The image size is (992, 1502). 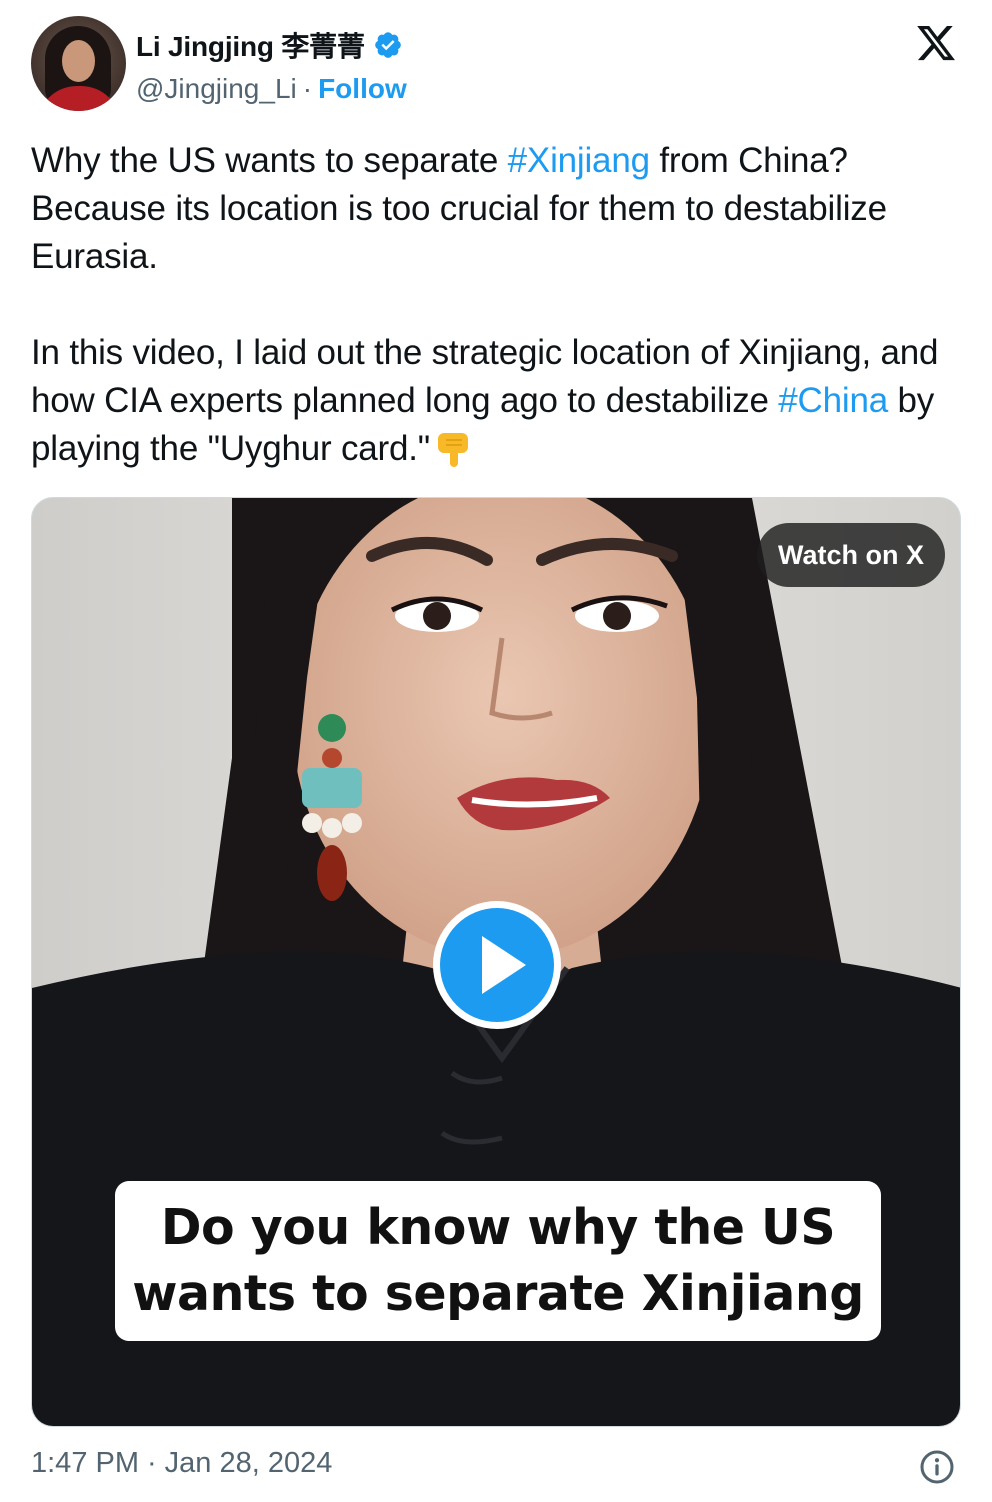 What do you see at coordinates (78, 61) in the screenshot?
I see `avatar-face` at bounding box center [78, 61].